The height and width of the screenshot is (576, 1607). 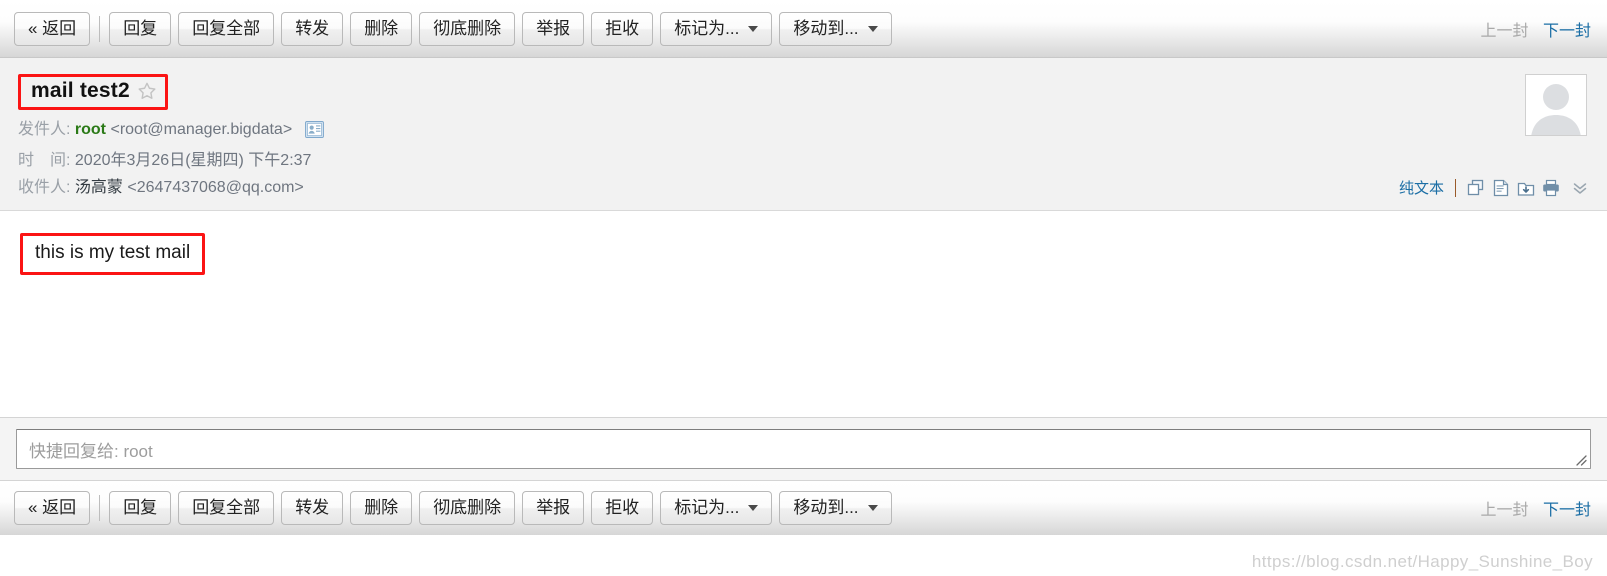 What do you see at coordinates (80, 90) in the screenshot?
I see `page-title: mail test2` at bounding box center [80, 90].